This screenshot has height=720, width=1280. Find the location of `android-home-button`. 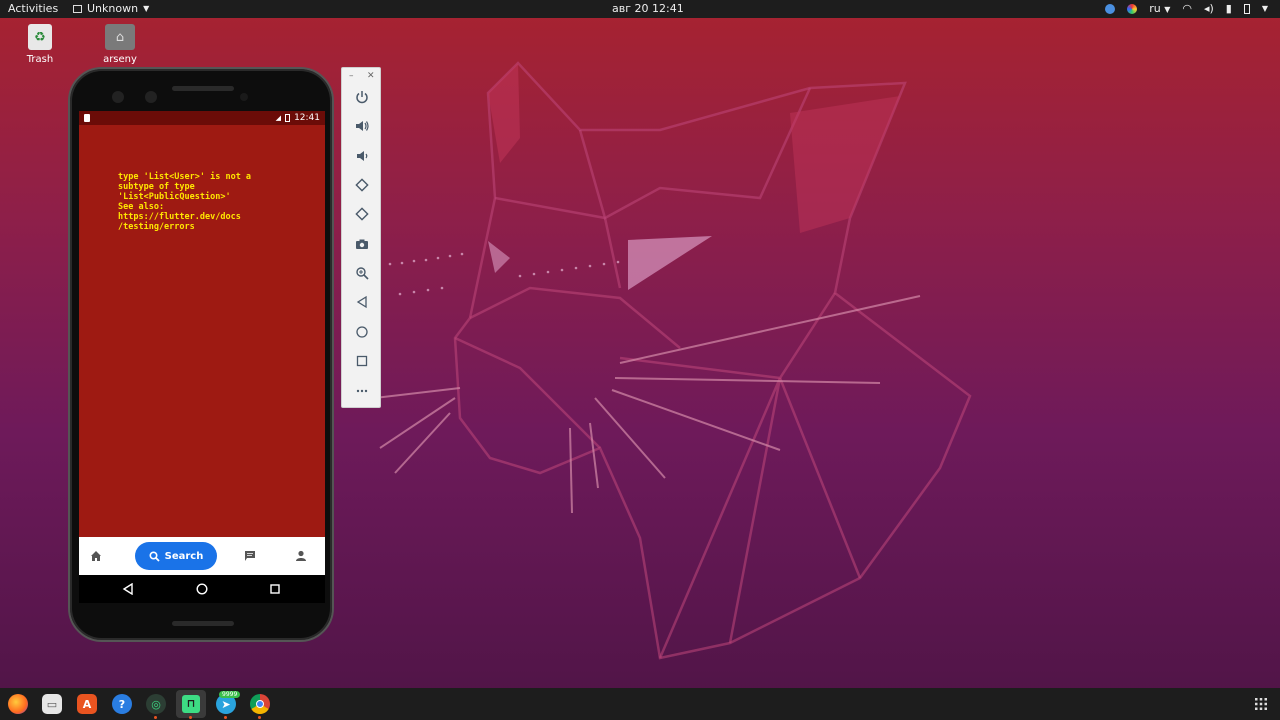

android-home-button is located at coordinates (202, 589).